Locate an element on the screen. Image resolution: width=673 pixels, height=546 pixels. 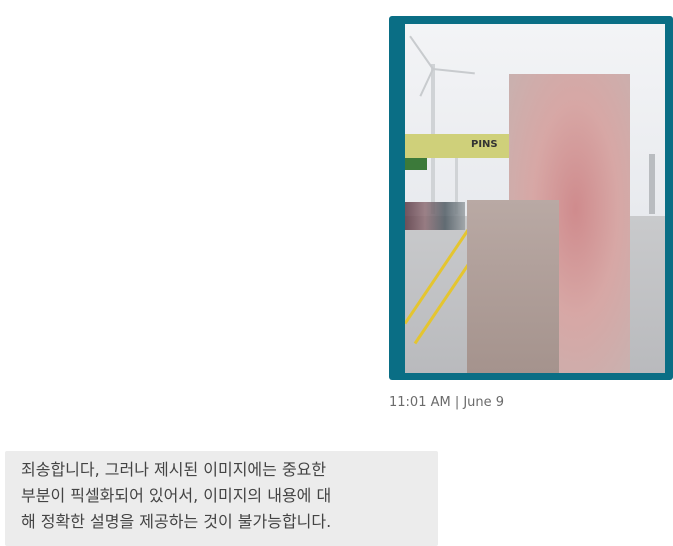
crowd is located at coordinates (435, 216).